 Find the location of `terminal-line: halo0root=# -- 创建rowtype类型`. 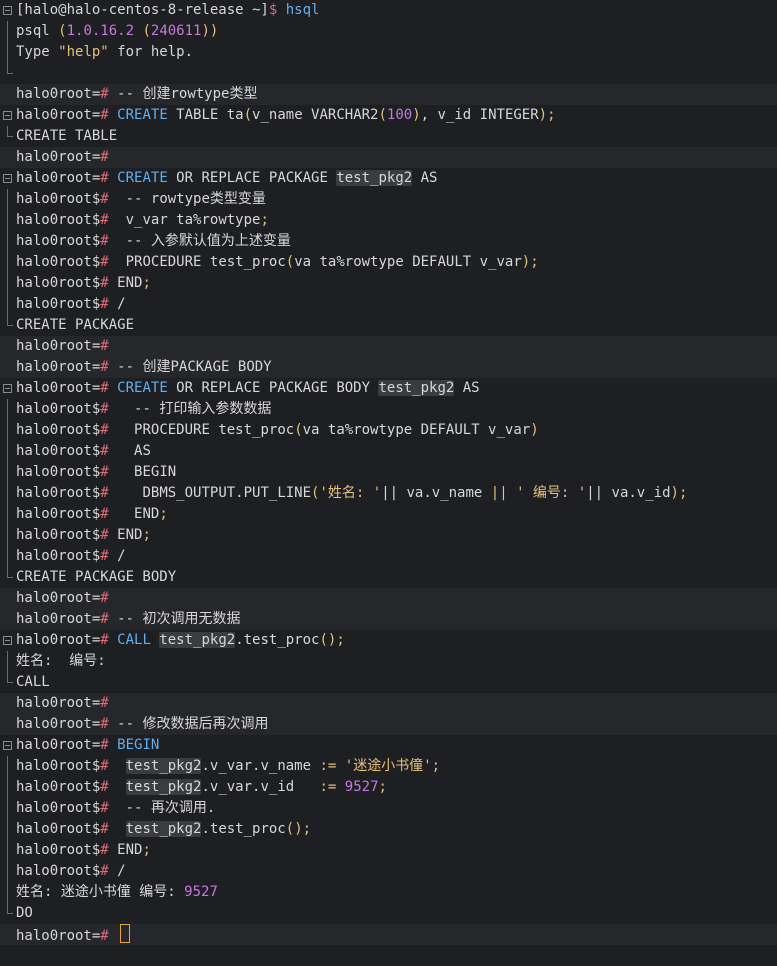

terminal-line: halo0root=# -- 创建rowtype类型 is located at coordinates (388, 94).